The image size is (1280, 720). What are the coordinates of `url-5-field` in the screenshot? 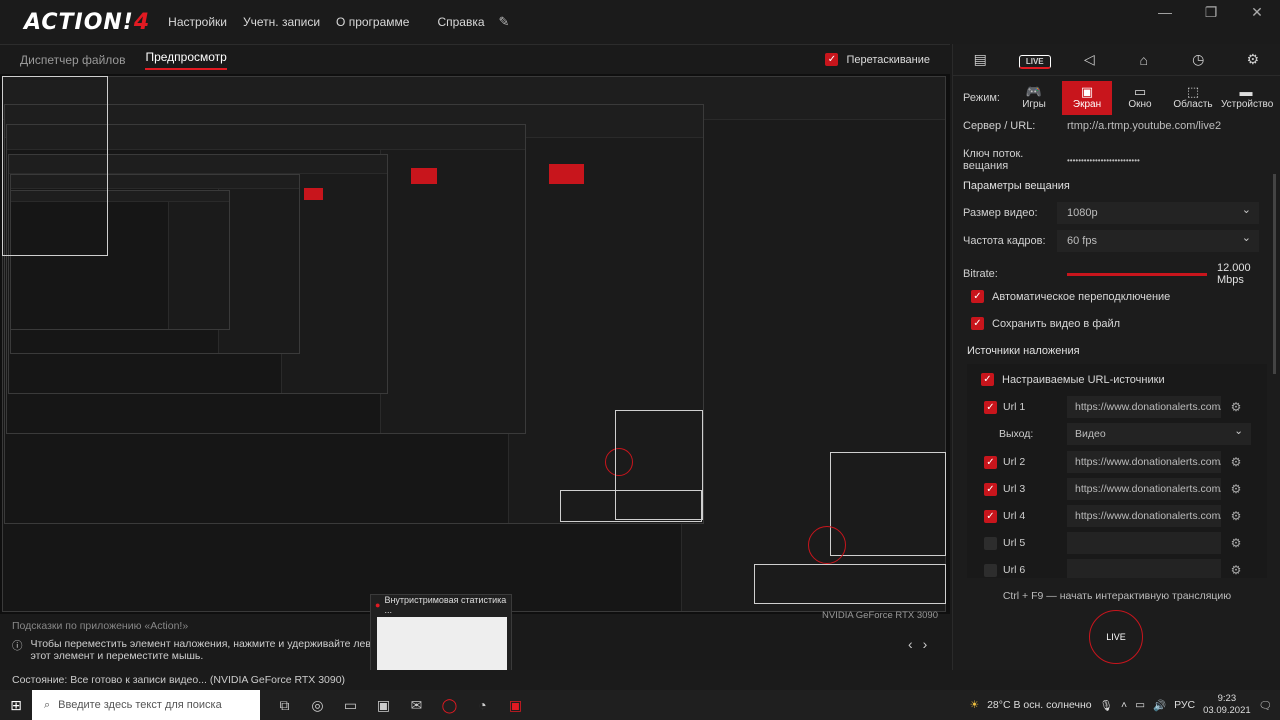 It's located at (1144, 543).